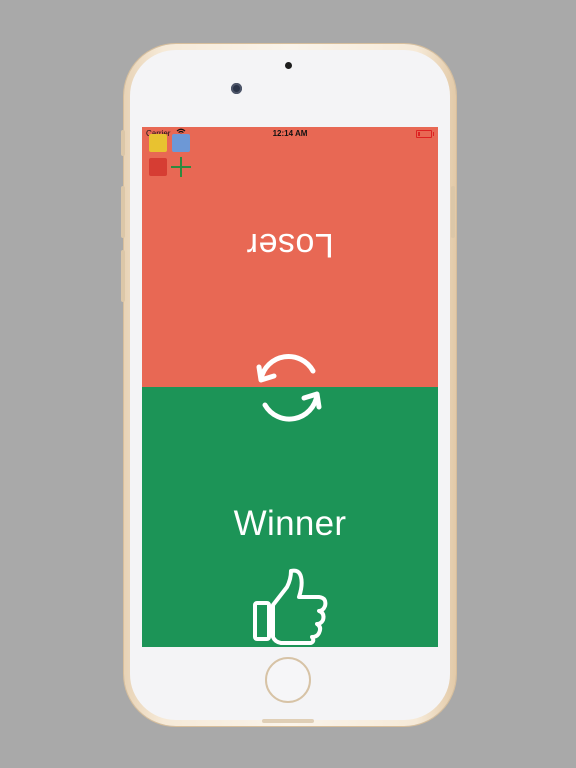 This screenshot has width=576, height=768. I want to click on power-button, so click(453, 212).